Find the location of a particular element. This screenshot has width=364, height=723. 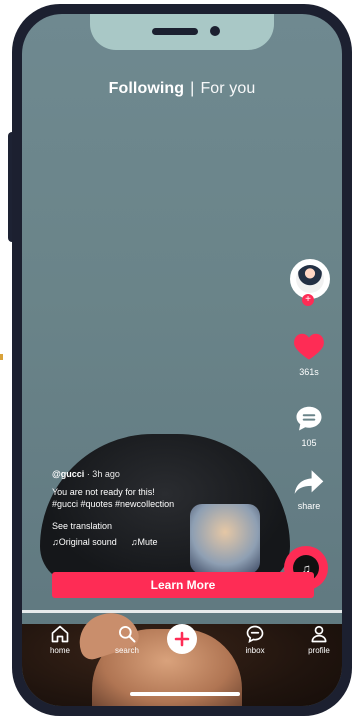

tabbar-divider is located at coordinates (182, 611).